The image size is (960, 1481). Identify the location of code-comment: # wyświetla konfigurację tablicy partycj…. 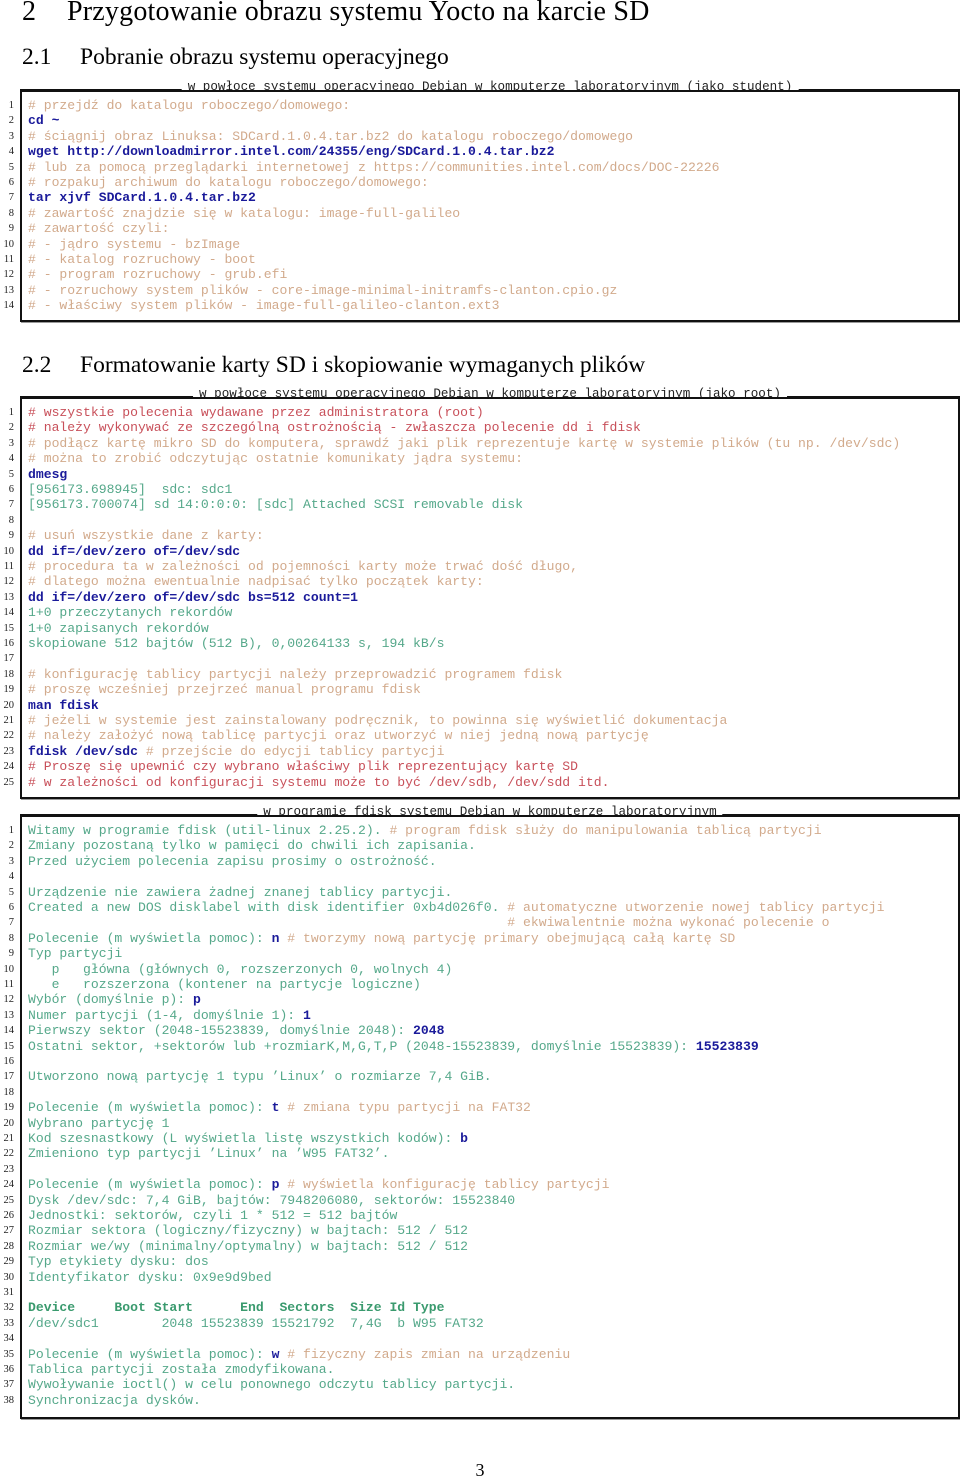
(444, 1185).